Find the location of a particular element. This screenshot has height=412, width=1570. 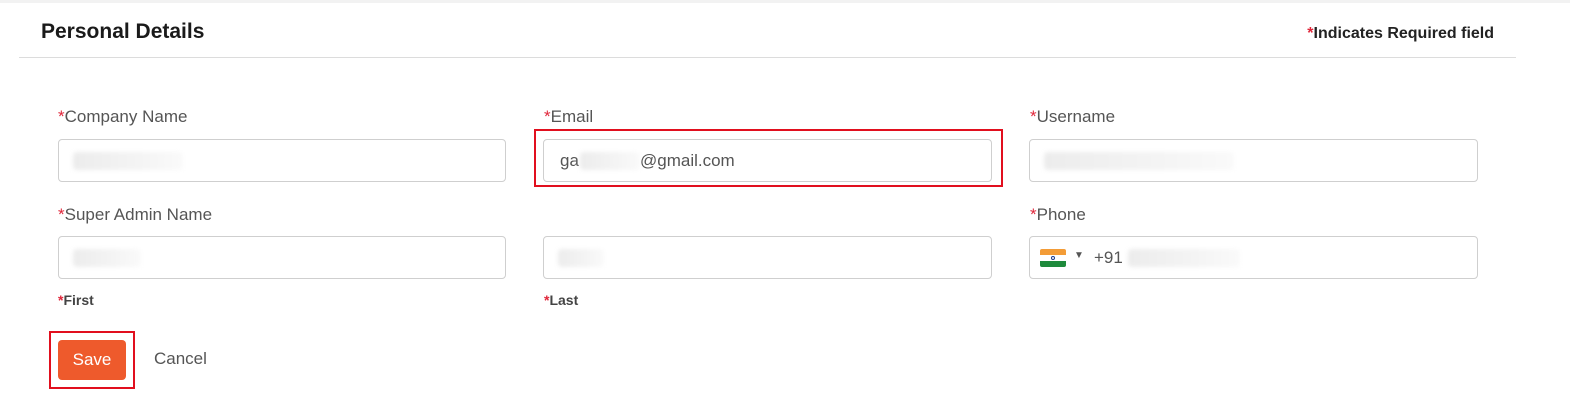

first-name-input is located at coordinates (282, 257).